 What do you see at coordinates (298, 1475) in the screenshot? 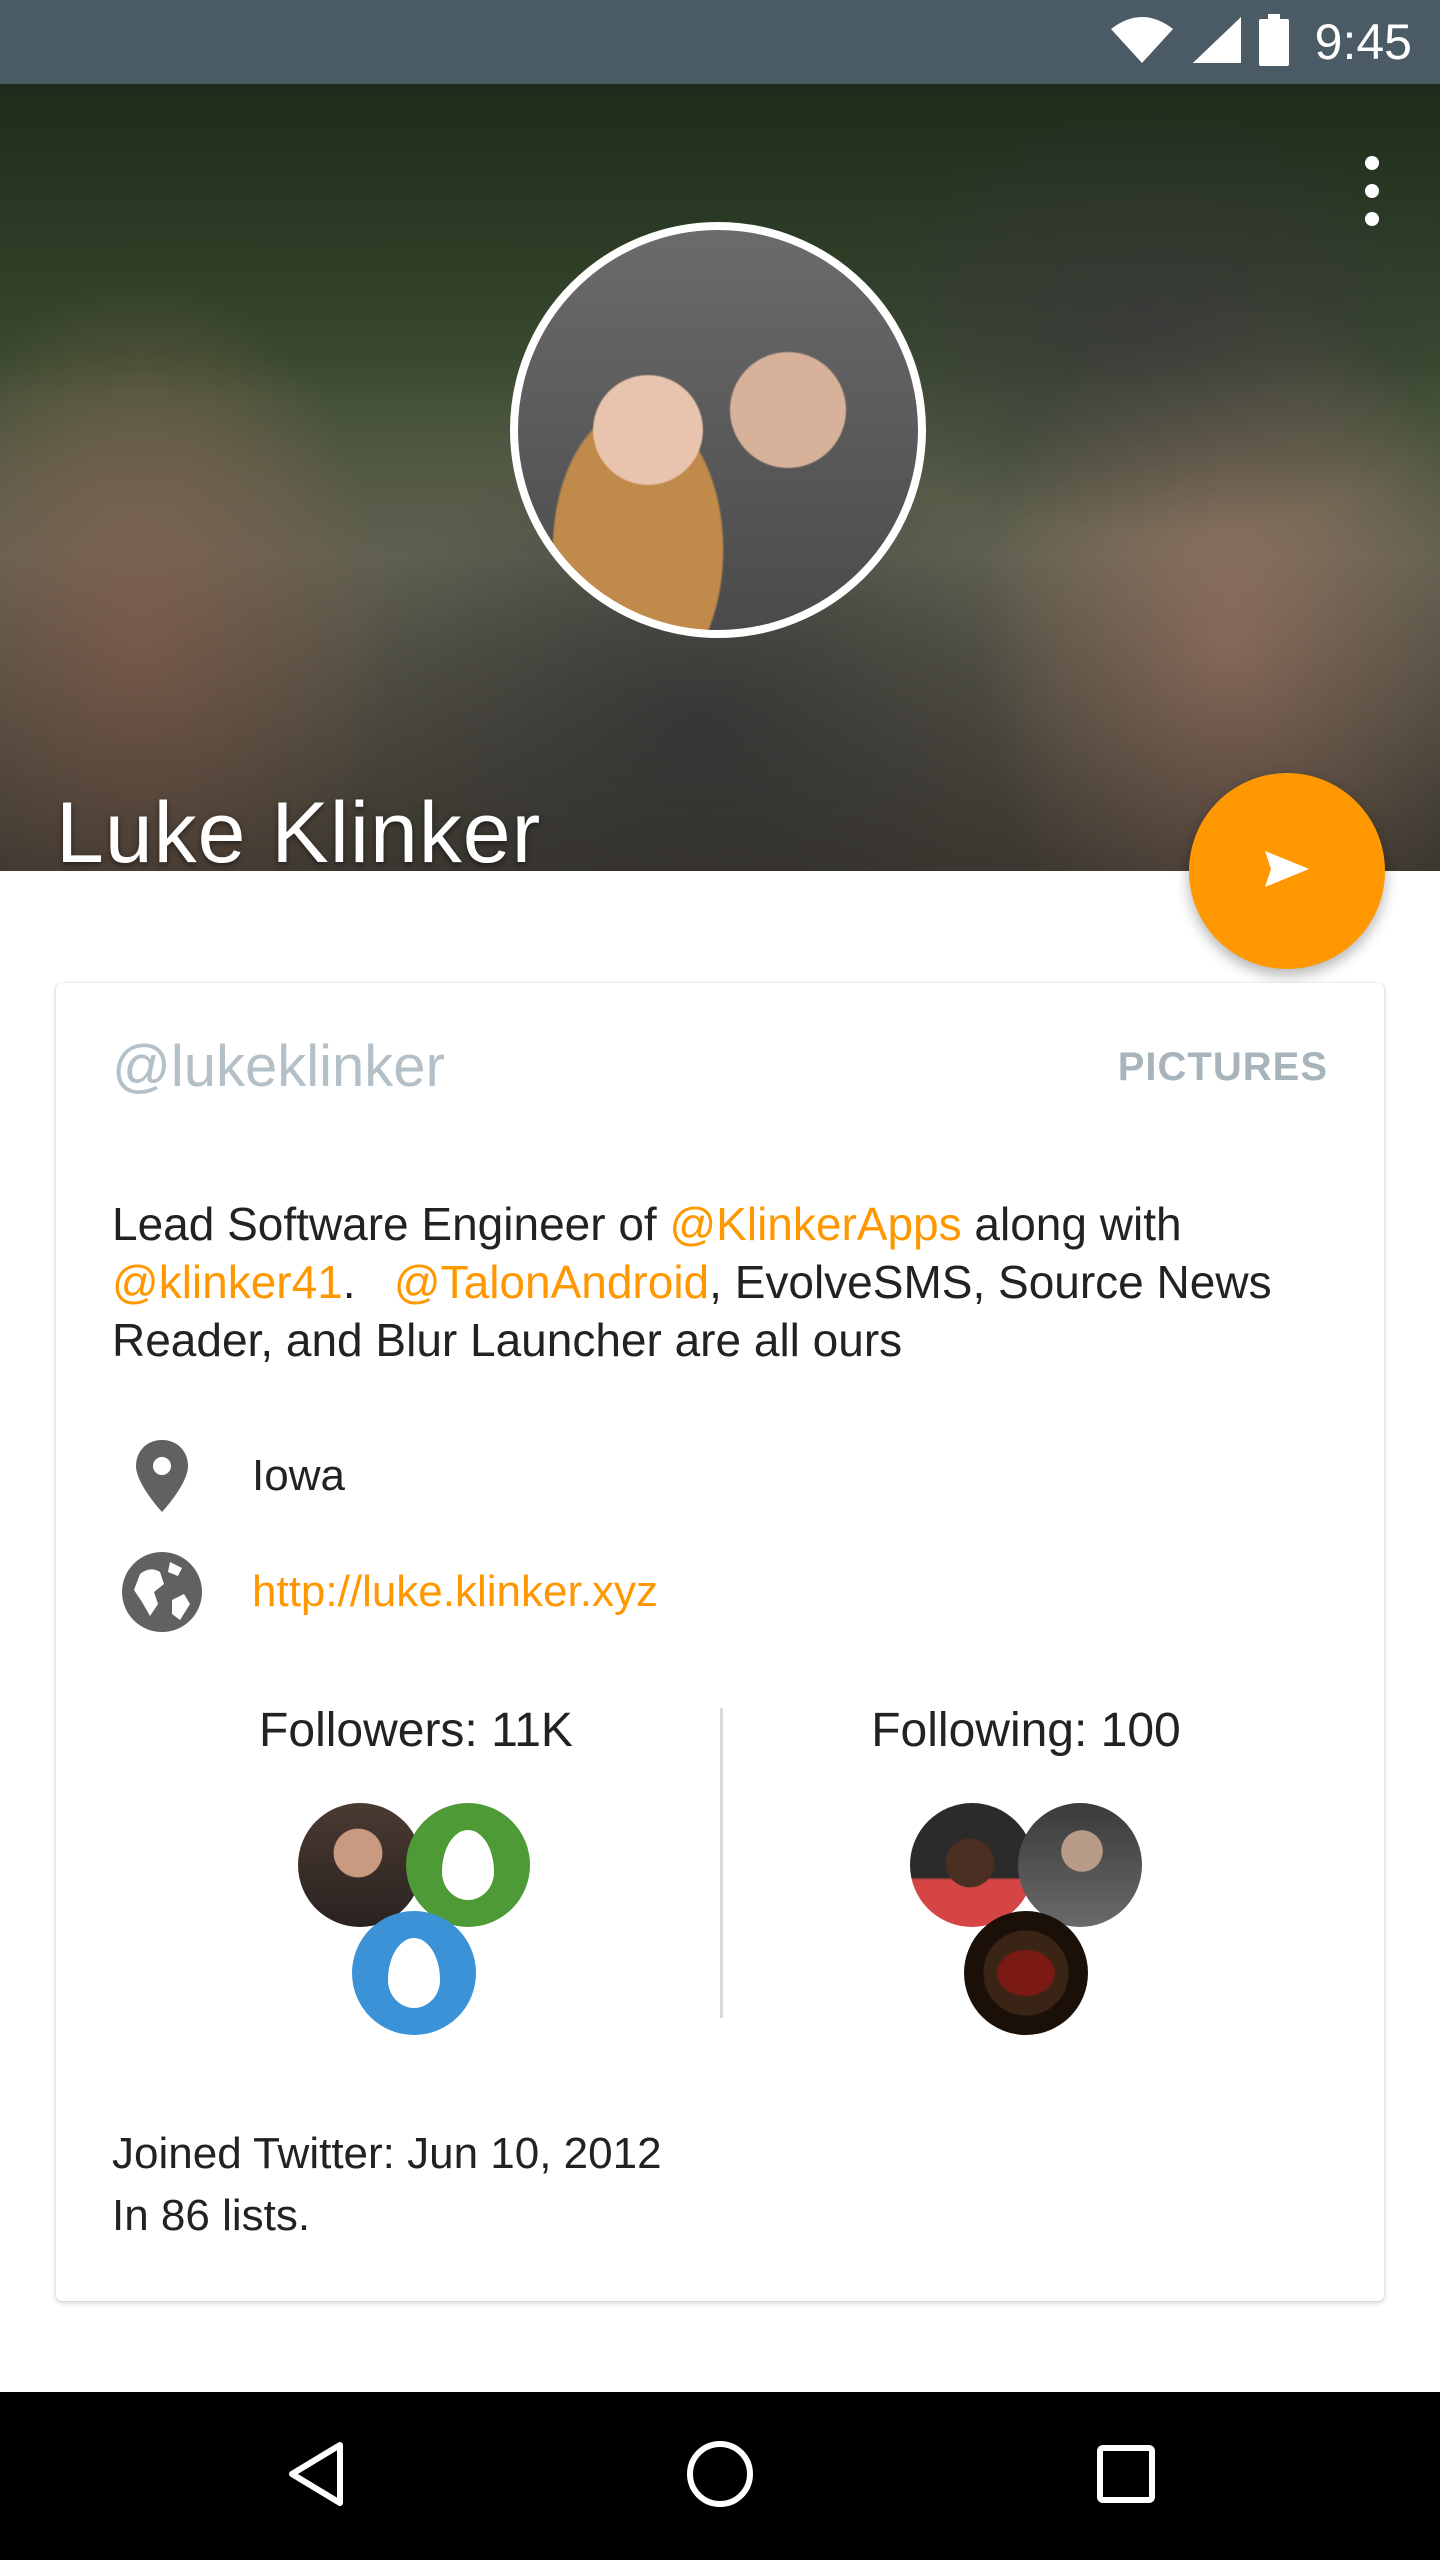
I see `location-text: Iowa` at bounding box center [298, 1475].